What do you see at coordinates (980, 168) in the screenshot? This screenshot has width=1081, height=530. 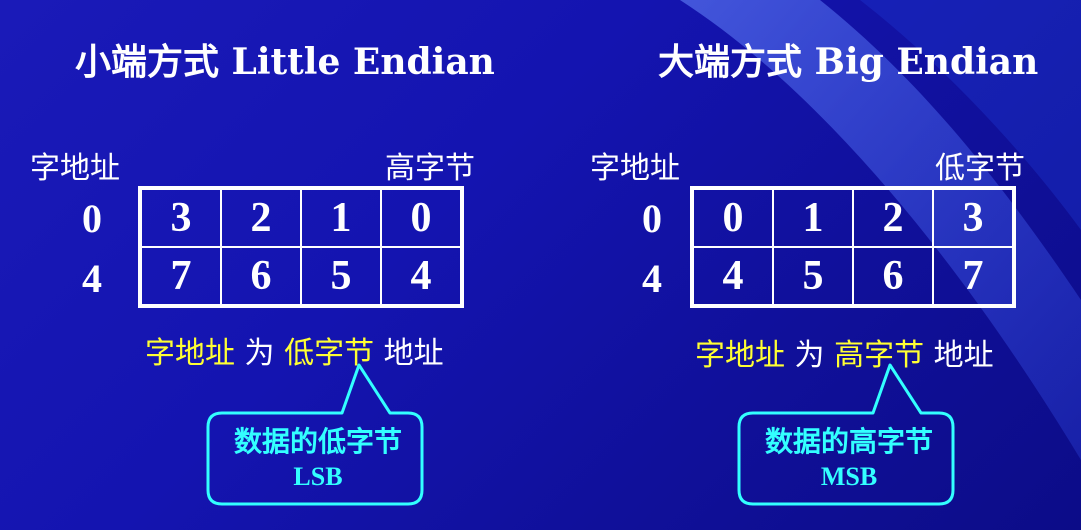 I see `right-corner-label: 低字节` at bounding box center [980, 168].